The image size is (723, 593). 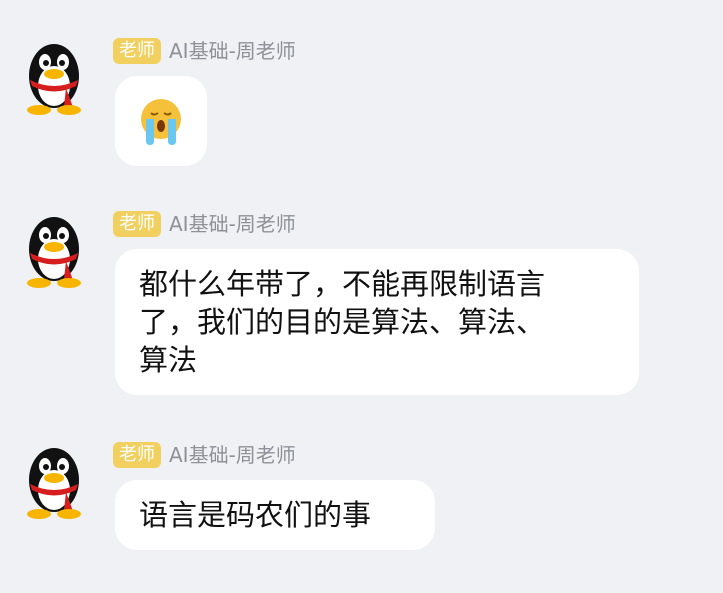 What do you see at coordinates (342, 322) in the screenshot?
I see `message-text-line: 了，我们的目的是算法、算法、` at bounding box center [342, 322].